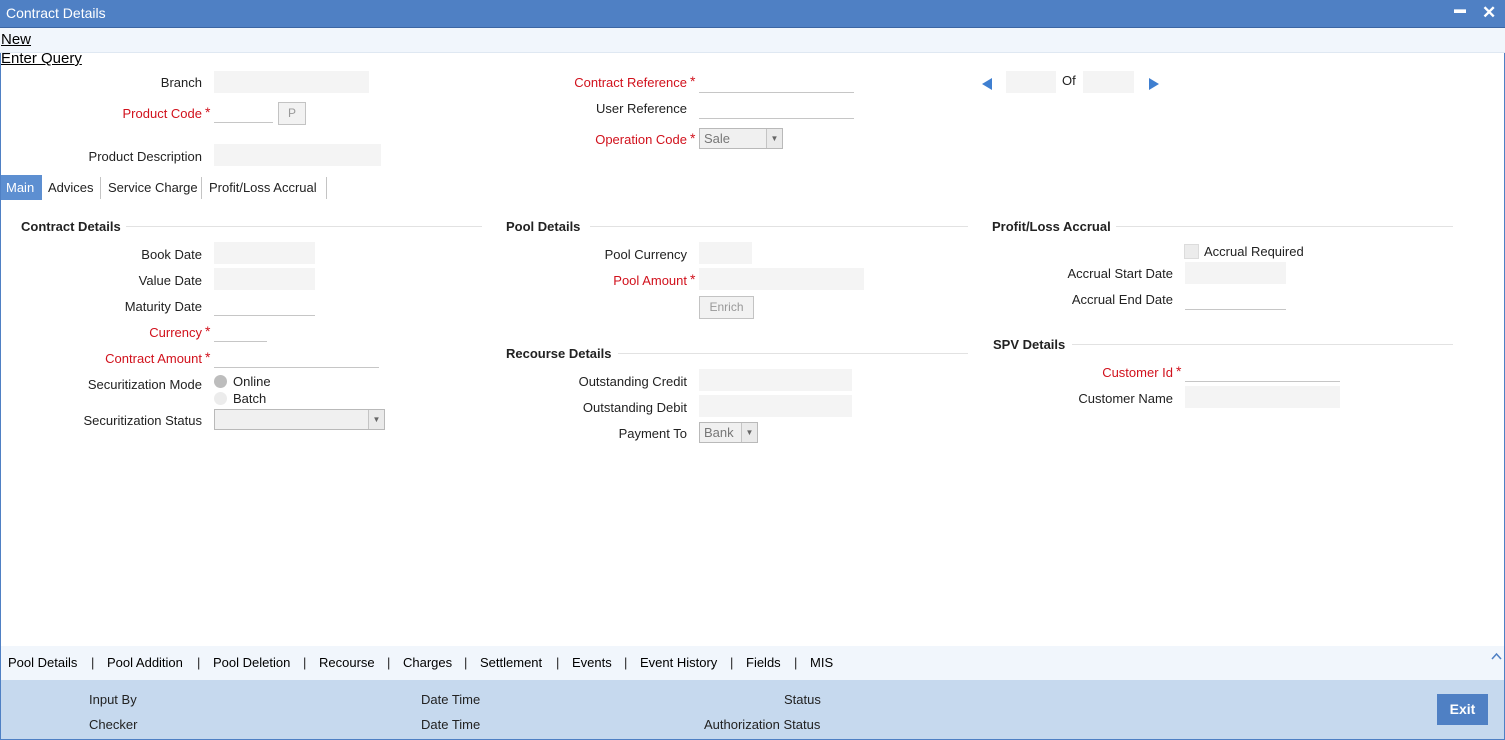 This screenshot has height=740, width=1505. Describe the element at coordinates (451, 724) in the screenshot. I see `checker-date-time-label: Date Time` at that location.